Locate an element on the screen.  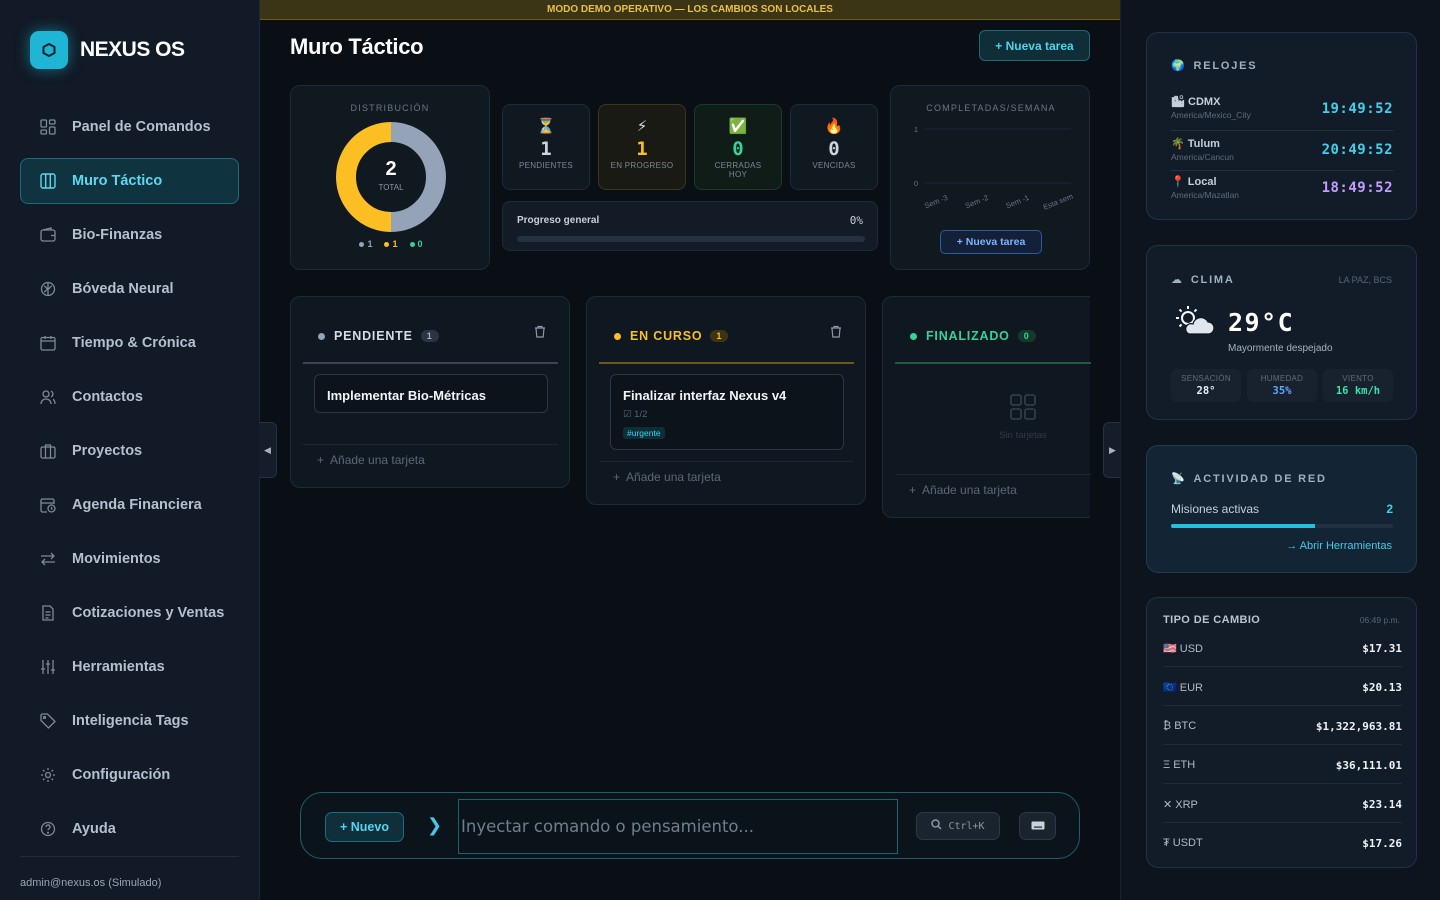
keyboard-icon is located at coordinates (1038, 826).